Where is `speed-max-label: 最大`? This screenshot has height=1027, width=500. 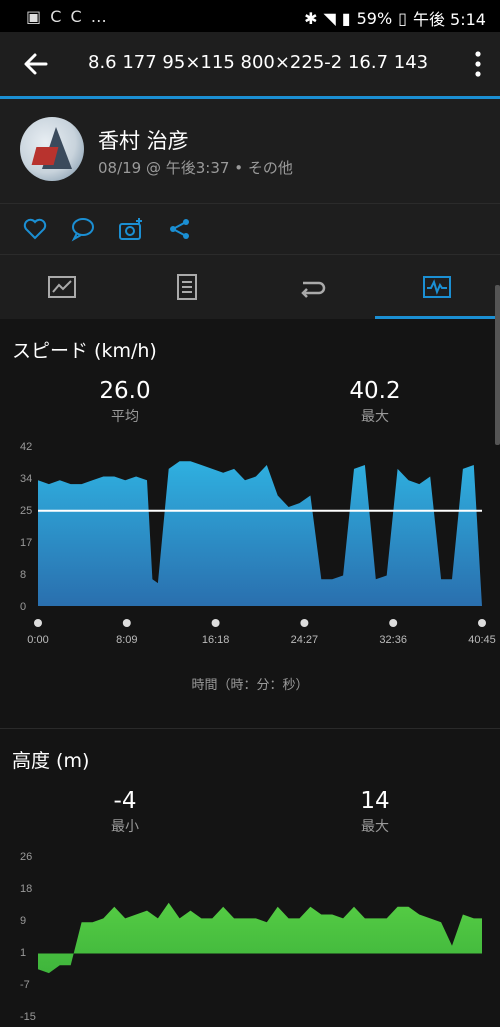 speed-max-label: 最大 is located at coordinates (375, 417).